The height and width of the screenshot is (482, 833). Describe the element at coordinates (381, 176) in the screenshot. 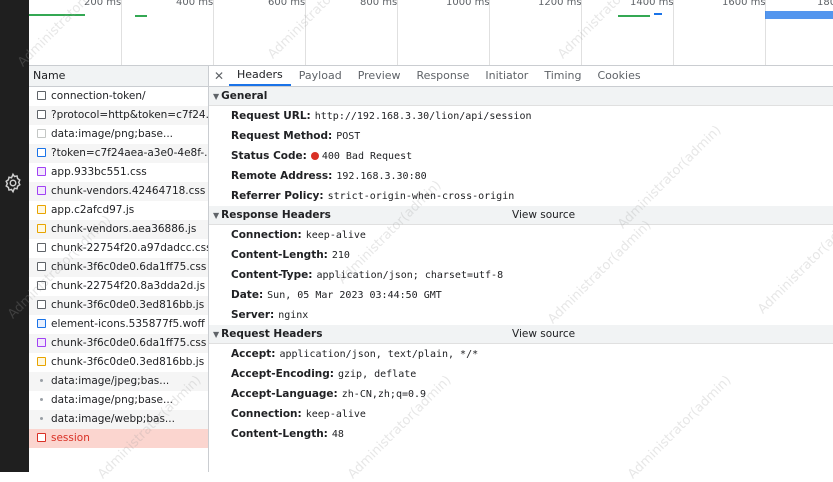

I see `header-value: 192.168.3.30:80` at that location.